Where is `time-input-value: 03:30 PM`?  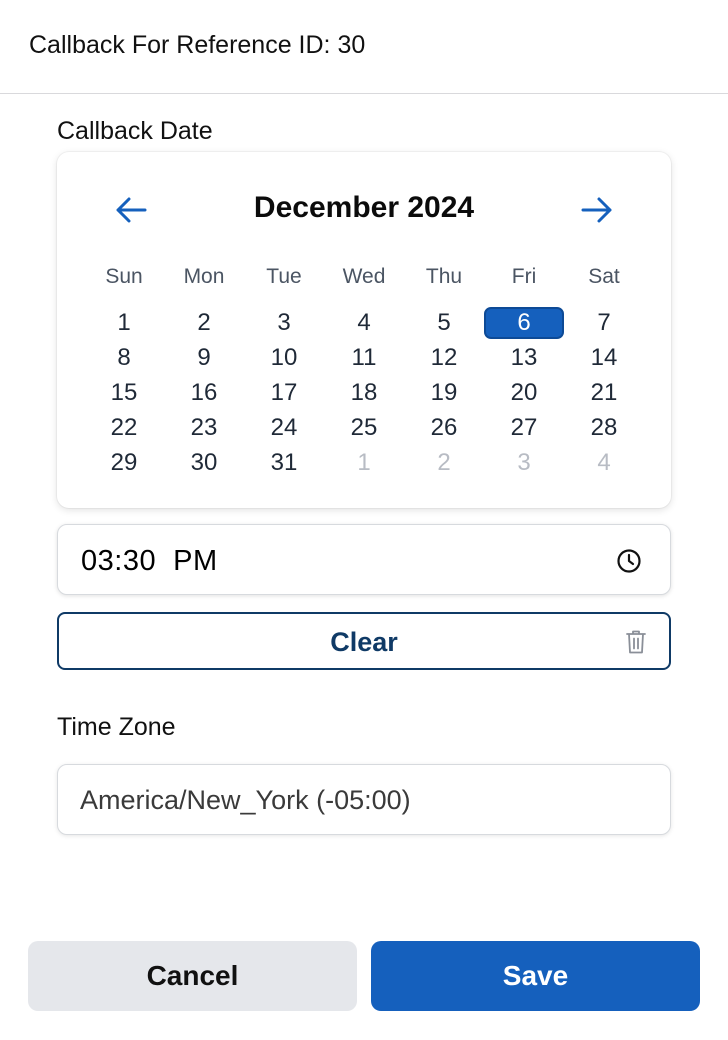
time-input-value: 03:30 PM is located at coordinates (149, 561).